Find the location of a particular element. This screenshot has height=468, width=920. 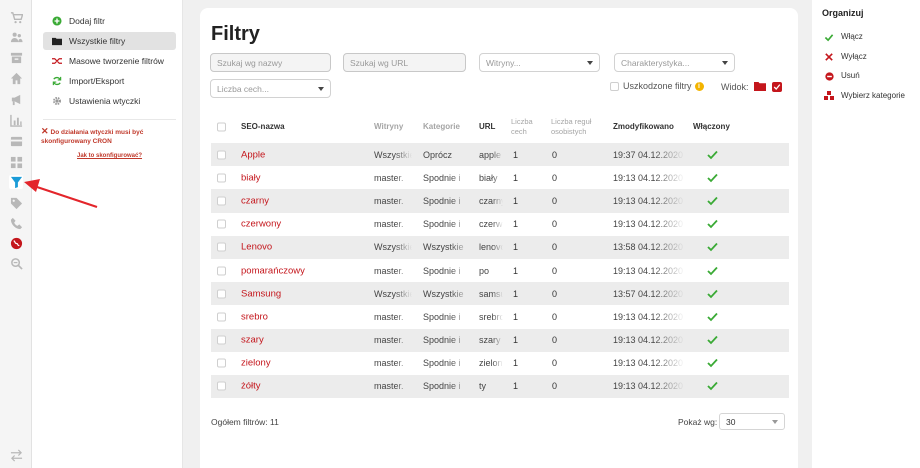

cell-sites: Wszystkie is located at coordinates (393, 247).